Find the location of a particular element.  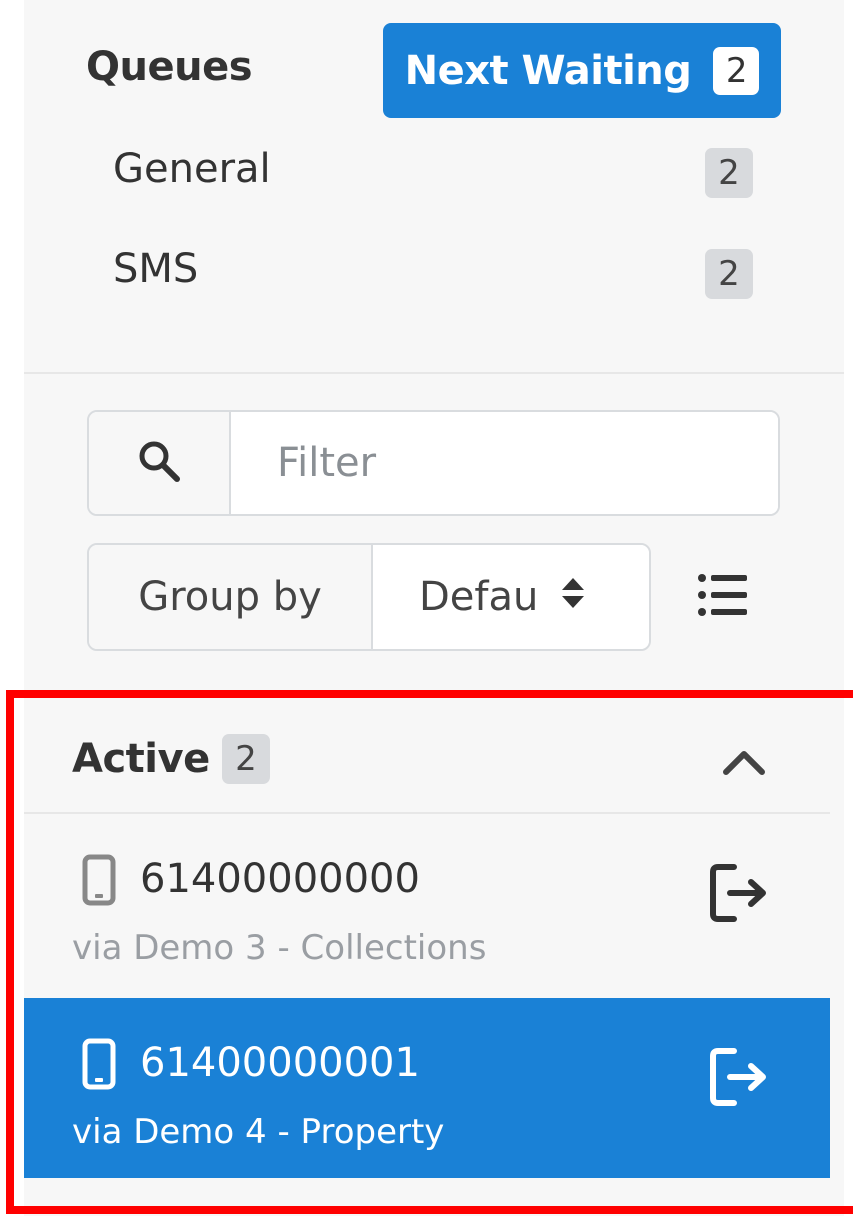

queues-heading: Queues is located at coordinates (169, 67).